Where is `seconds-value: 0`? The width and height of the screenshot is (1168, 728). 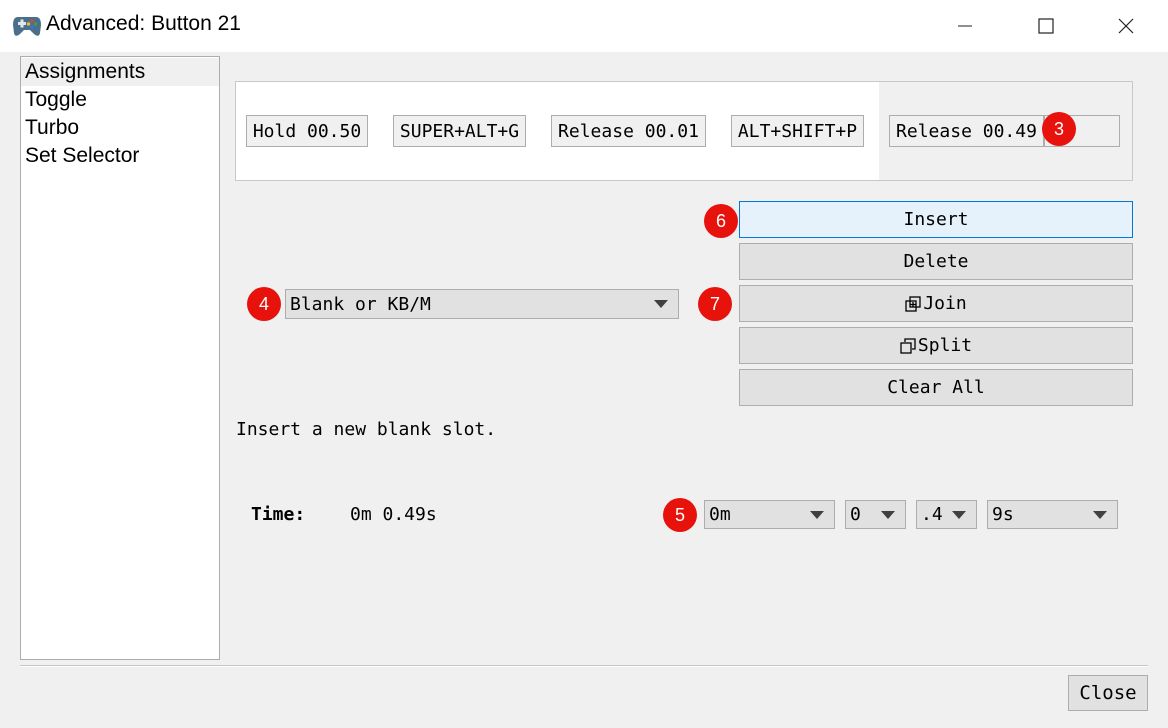 seconds-value: 0 is located at coordinates (855, 514).